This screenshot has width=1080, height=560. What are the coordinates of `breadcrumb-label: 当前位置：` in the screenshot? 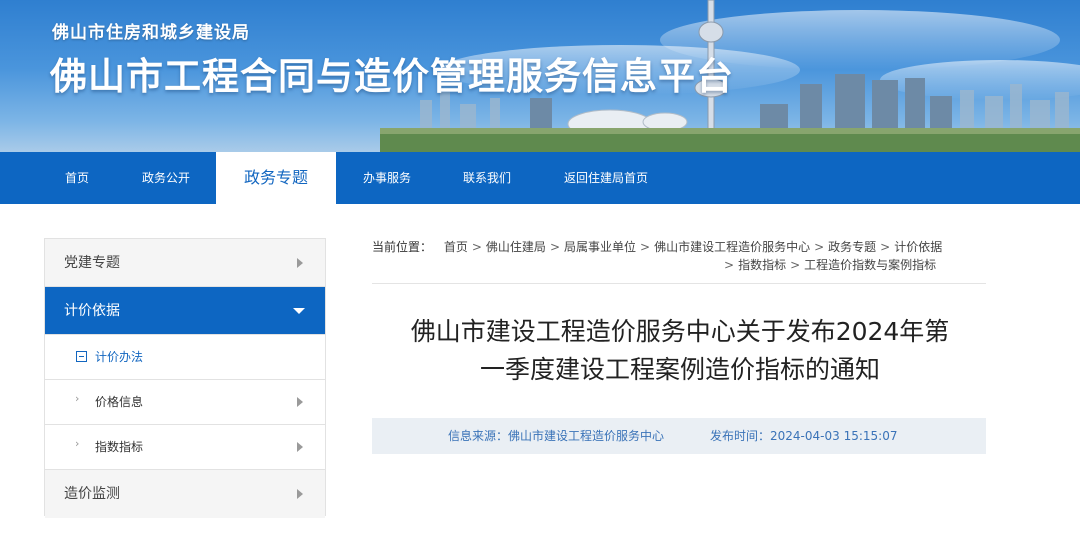 It's located at (402, 247).